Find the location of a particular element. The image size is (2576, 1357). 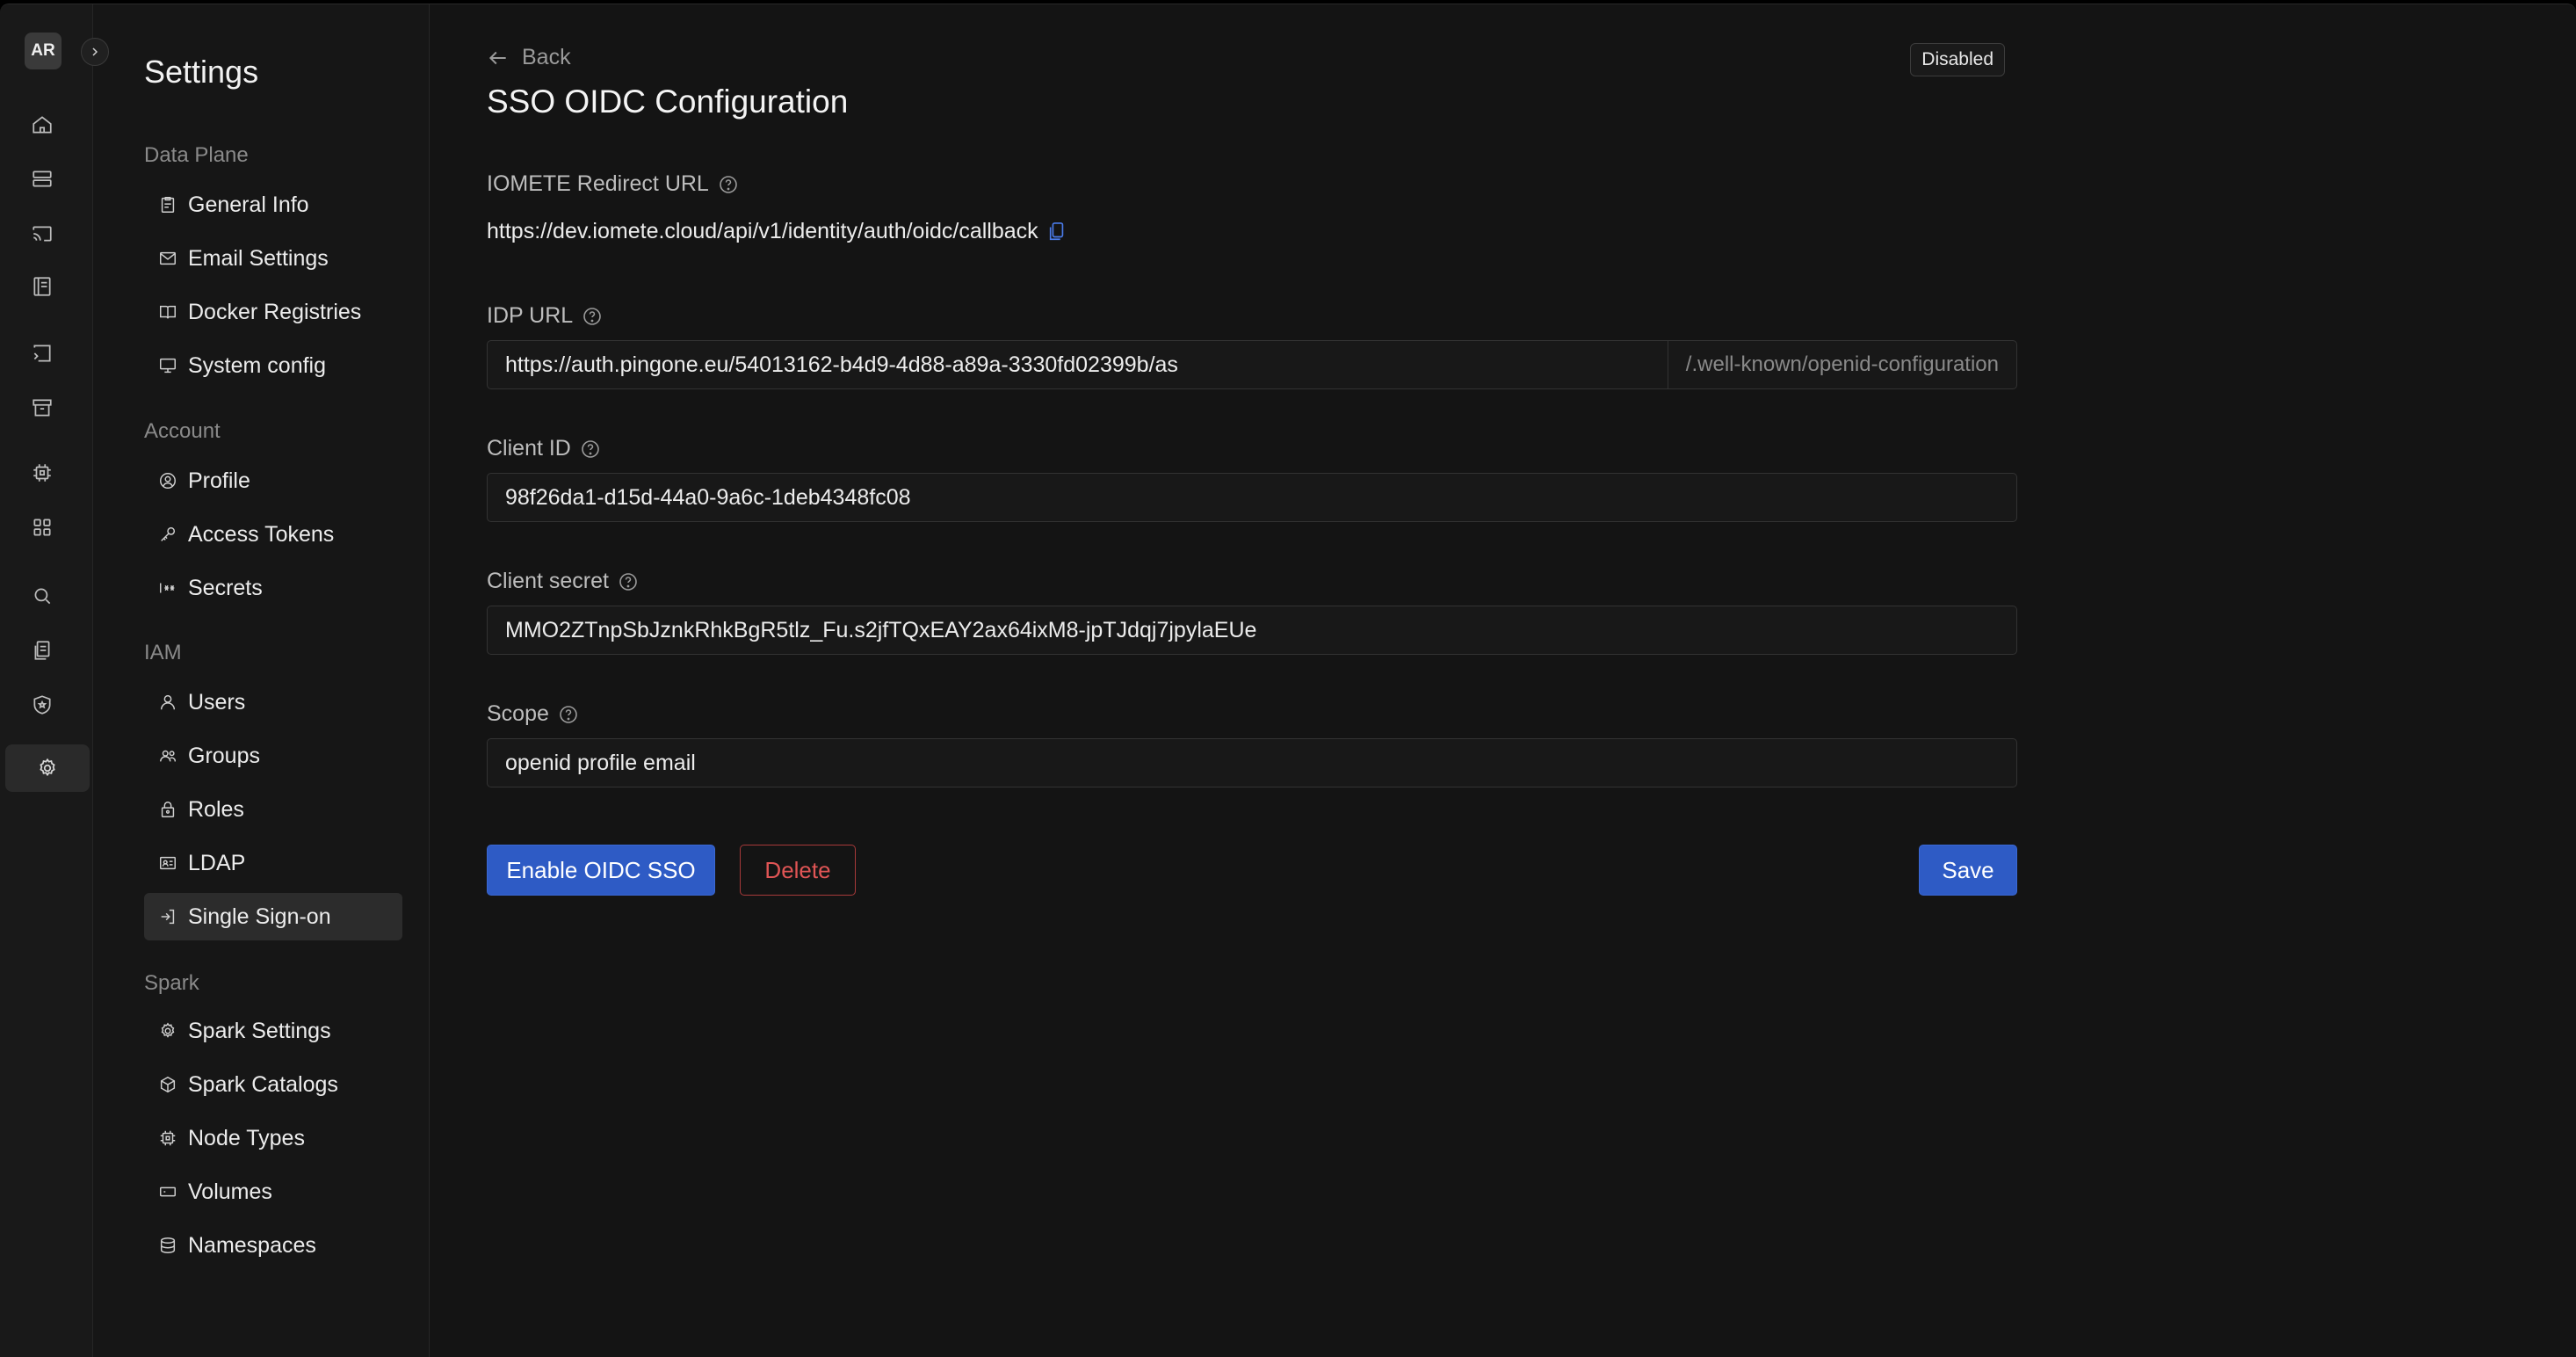

scope-input-group is located at coordinates (1252, 763).